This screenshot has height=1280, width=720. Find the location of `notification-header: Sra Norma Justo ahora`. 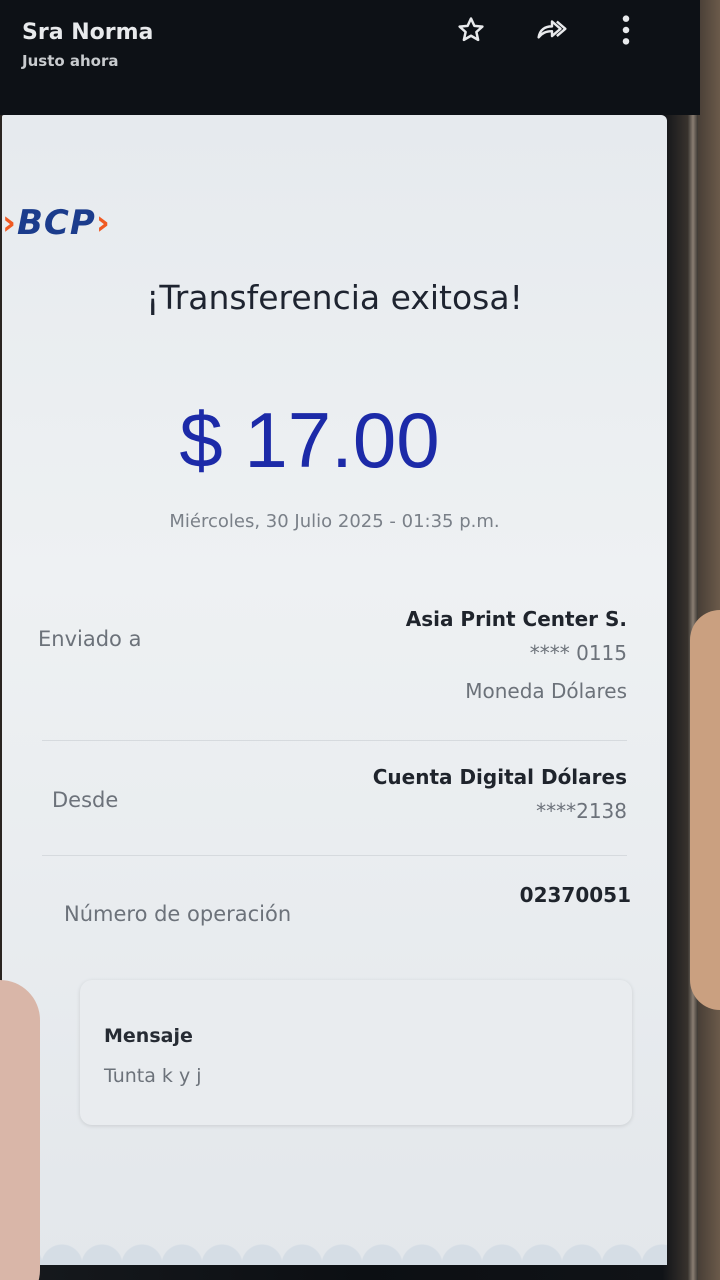

notification-header: Sra Norma Justo ahora is located at coordinates (350, 57).